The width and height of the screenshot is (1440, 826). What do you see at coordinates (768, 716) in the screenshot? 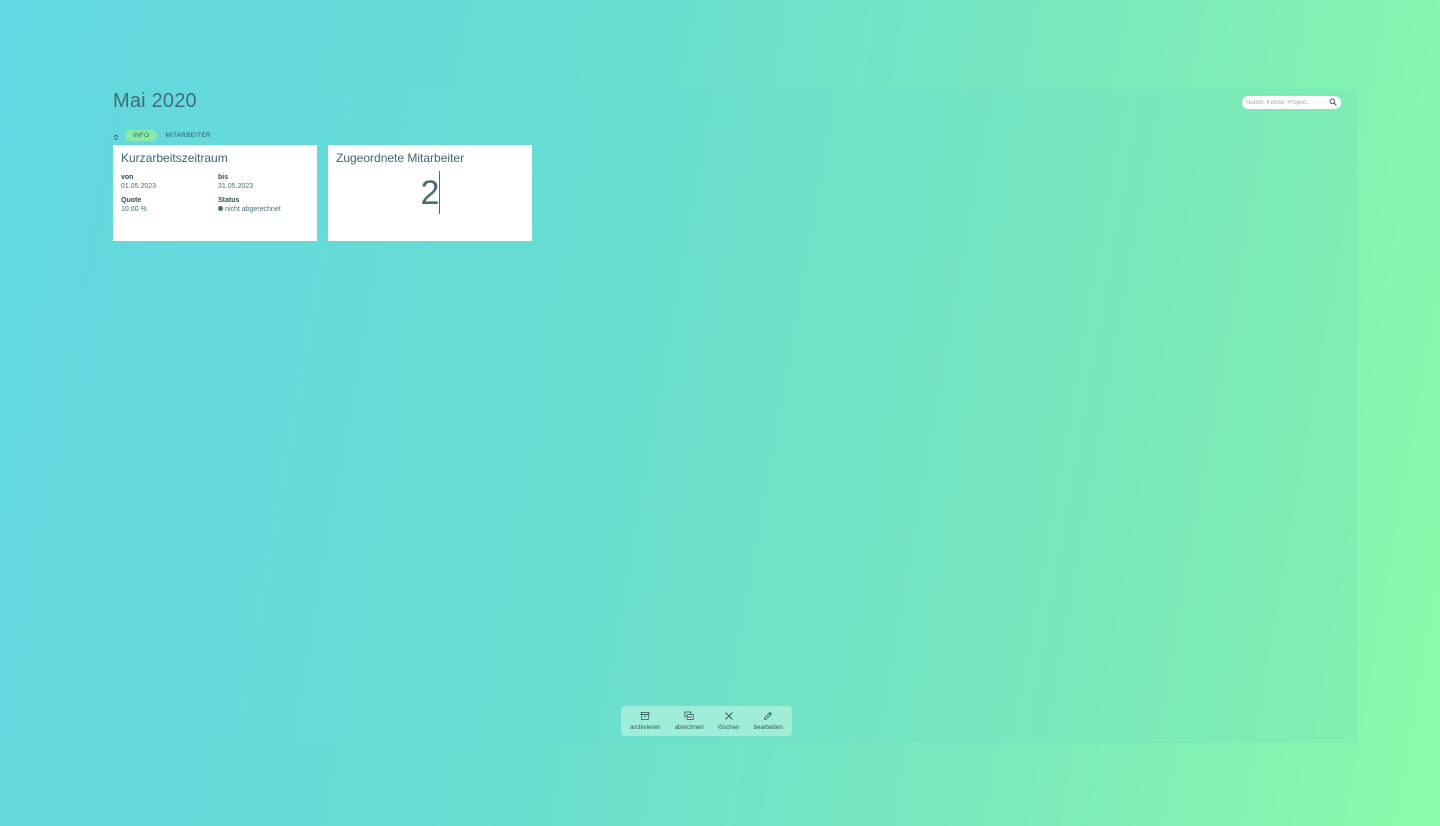
I see `pencil-icon` at bounding box center [768, 716].